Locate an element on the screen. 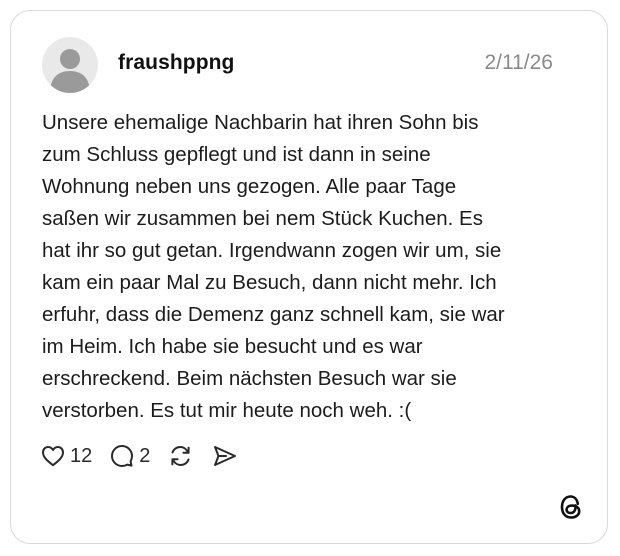 This screenshot has width=620, height=556. send-icon is located at coordinates (225, 456).